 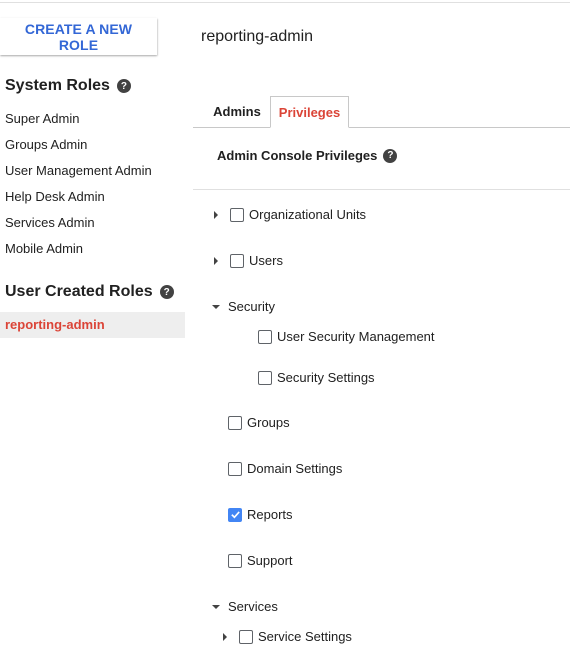 I want to click on create-new-role-button: CREATE A NEW ROLE, so click(x=78, y=36).